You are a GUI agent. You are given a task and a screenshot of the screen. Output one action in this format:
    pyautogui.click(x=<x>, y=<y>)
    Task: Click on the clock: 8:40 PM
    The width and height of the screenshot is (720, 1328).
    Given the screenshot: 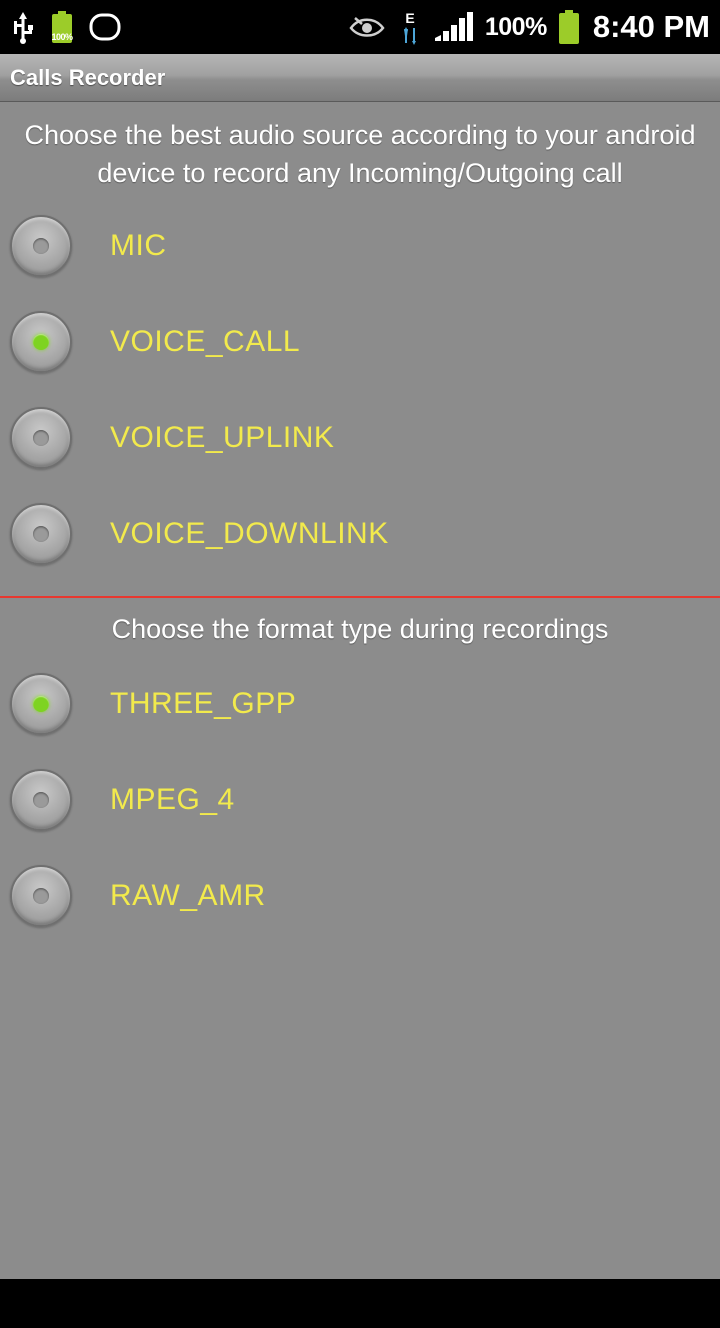 What is the action you would take?
    pyautogui.click(x=651, y=26)
    